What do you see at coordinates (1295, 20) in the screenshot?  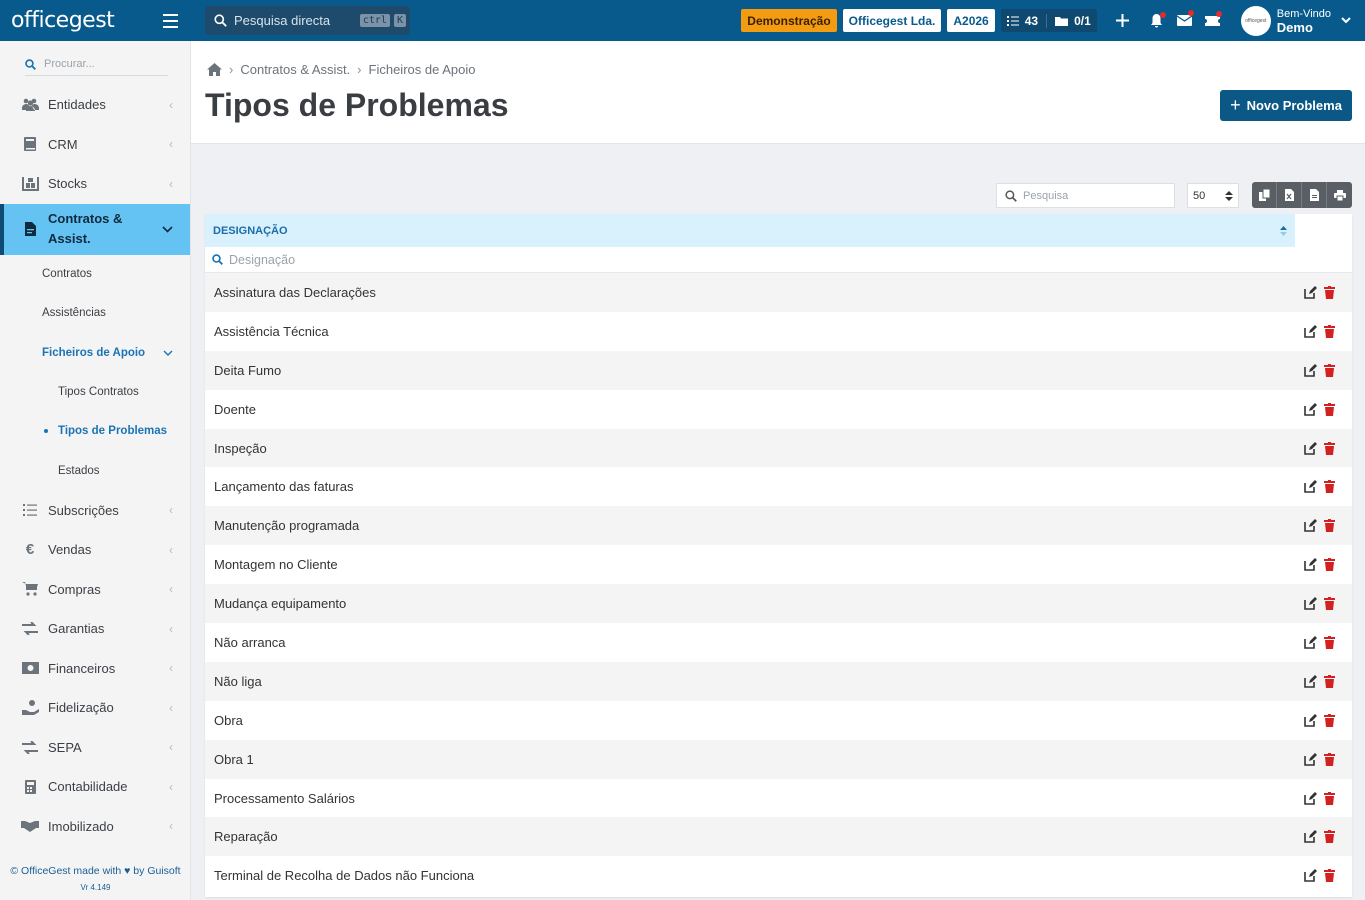 I see `user-menu: officegest Bem-Vindo Demo` at bounding box center [1295, 20].